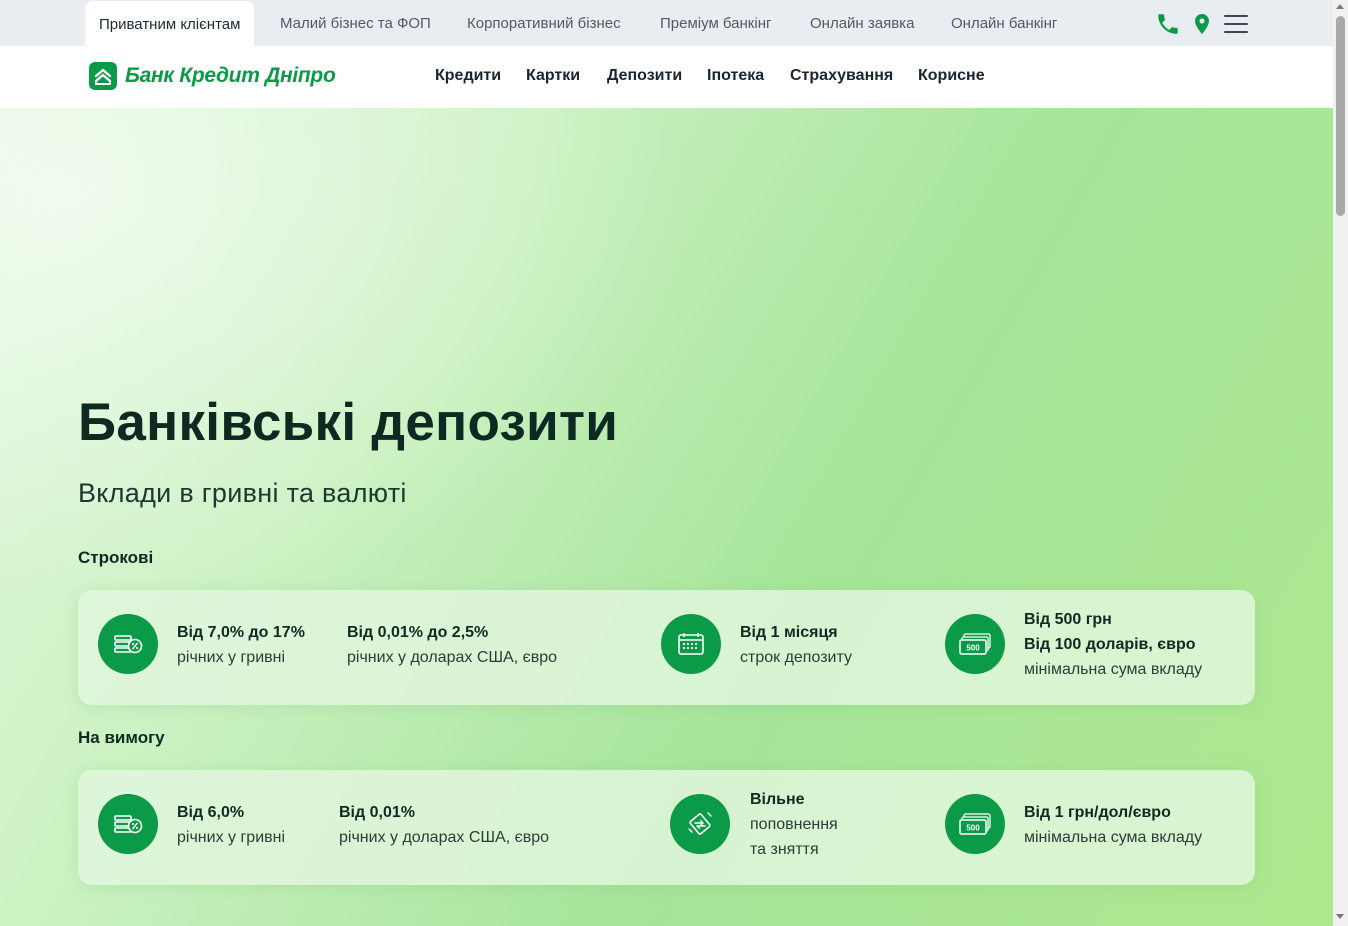 This screenshot has height=926, width=1348. I want to click on demand-min-amount-caption: мінімальна сума вкладу, so click(1113, 837).